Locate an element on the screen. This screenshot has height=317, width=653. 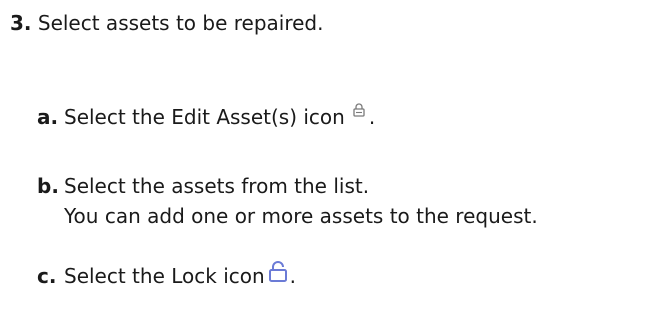
substep-letter: b. is located at coordinates (48, 186).